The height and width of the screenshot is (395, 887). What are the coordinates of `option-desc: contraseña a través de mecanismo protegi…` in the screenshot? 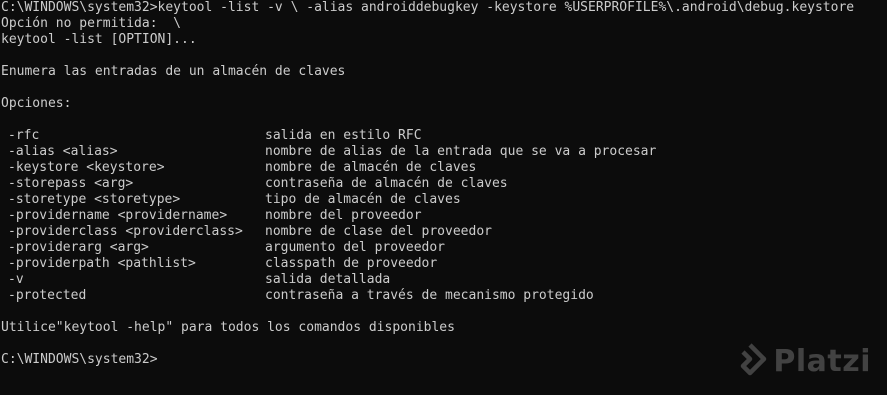 It's located at (429, 295).